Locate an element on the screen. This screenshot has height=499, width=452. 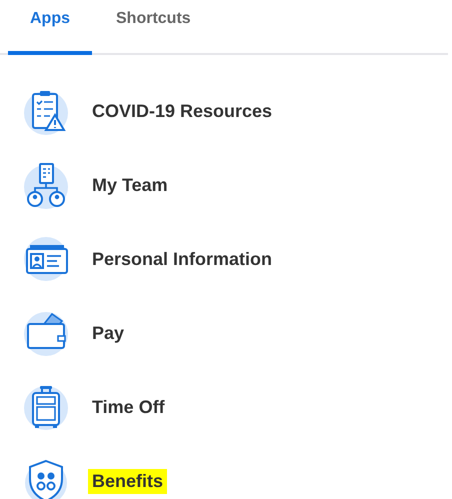
suitcase-icon is located at coordinates (46, 407).